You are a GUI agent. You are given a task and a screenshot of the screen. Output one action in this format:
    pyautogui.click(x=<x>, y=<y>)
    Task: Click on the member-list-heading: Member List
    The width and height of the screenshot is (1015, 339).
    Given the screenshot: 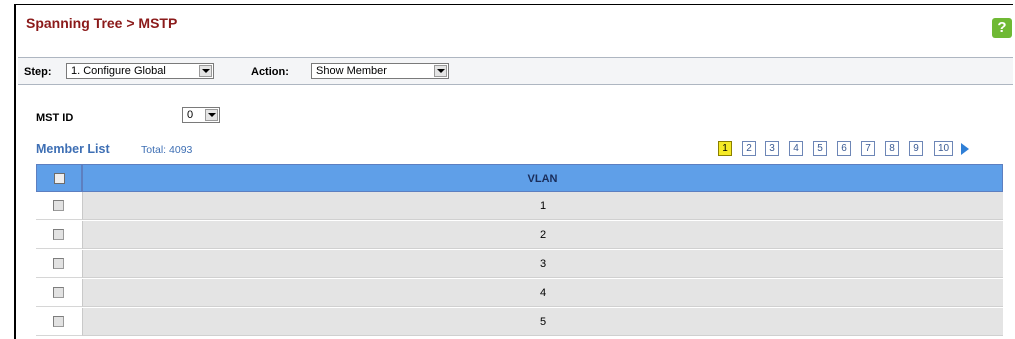 What is the action you would take?
    pyautogui.click(x=73, y=149)
    